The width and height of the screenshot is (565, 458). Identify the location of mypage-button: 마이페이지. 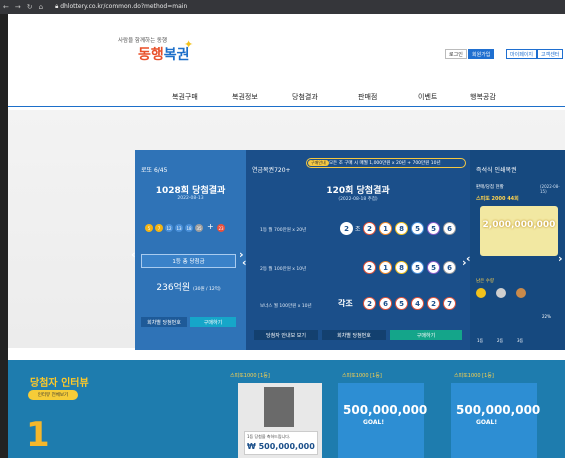
(522, 54).